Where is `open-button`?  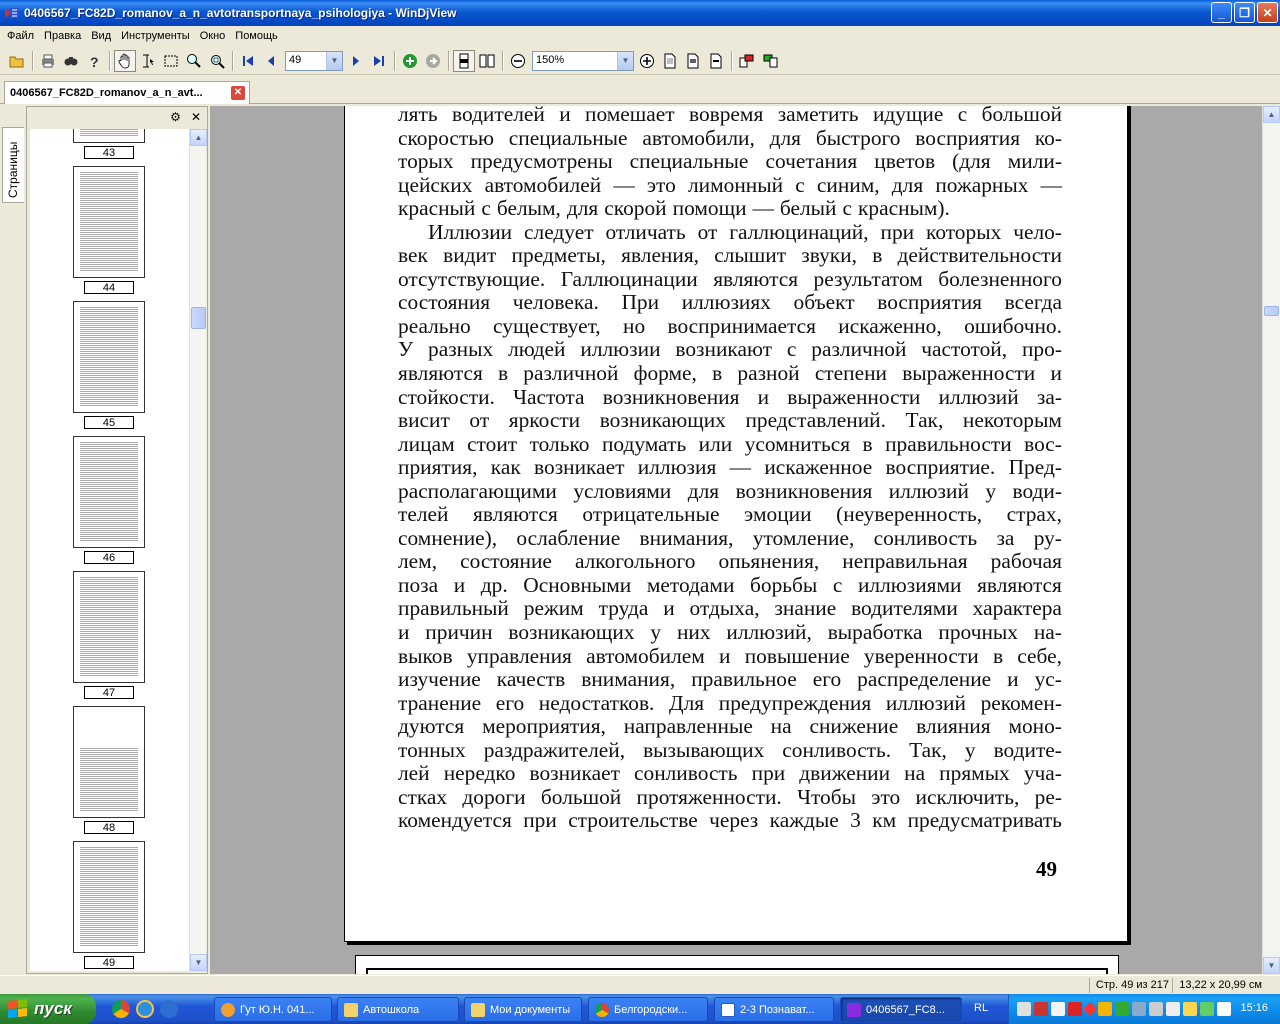 open-button is located at coordinates (17, 61).